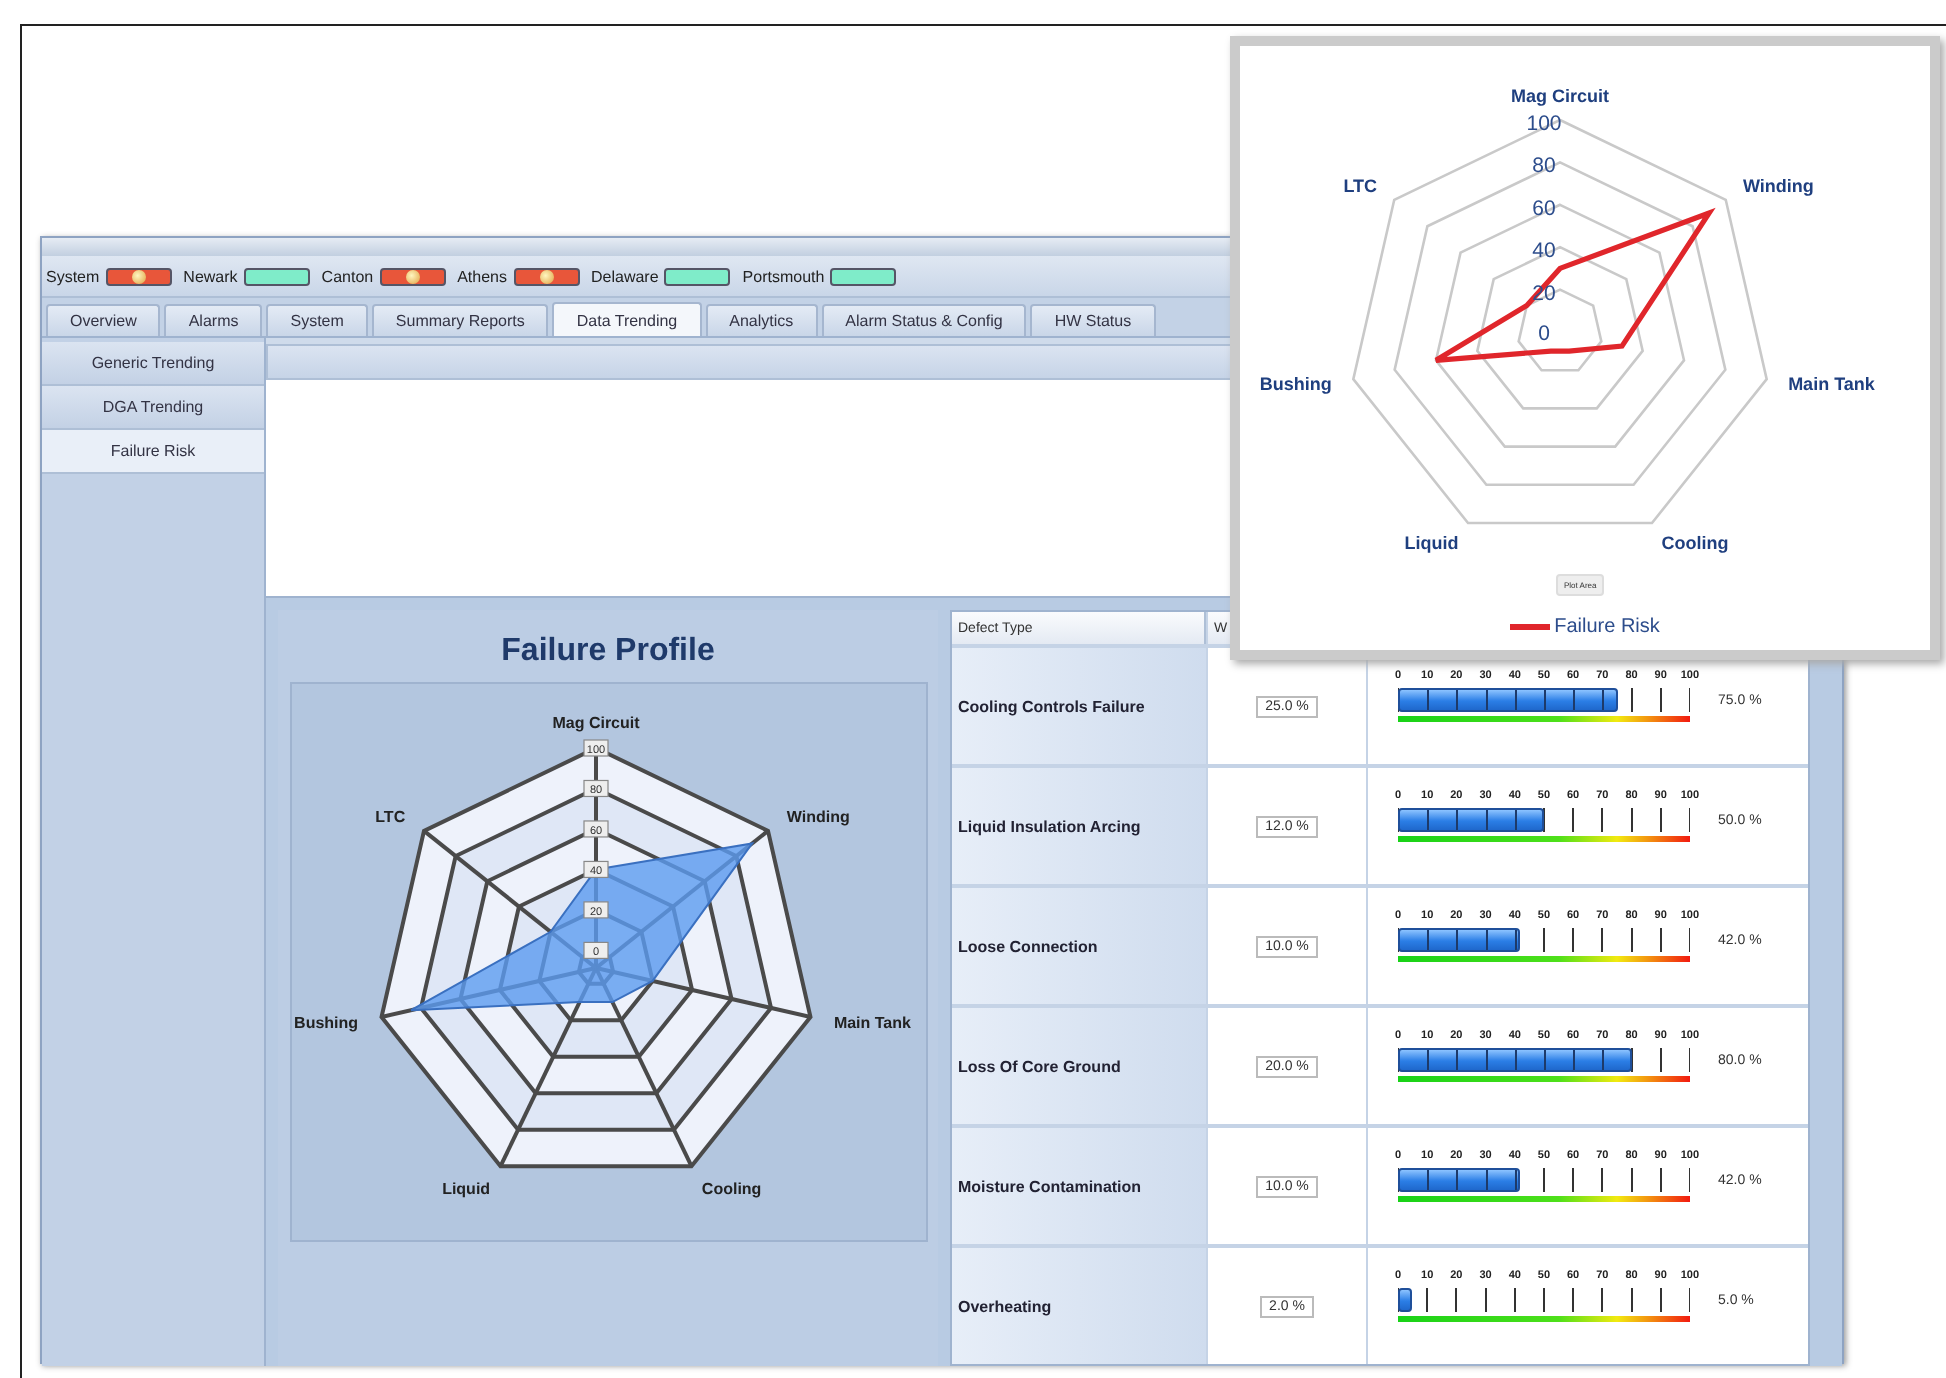 This screenshot has height=1378, width=1946. What do you see at coordinates (1079, 706) in the screenshot?
I see `defect-name: Cooling Controls Failure` at bounding box center [1079, 706].